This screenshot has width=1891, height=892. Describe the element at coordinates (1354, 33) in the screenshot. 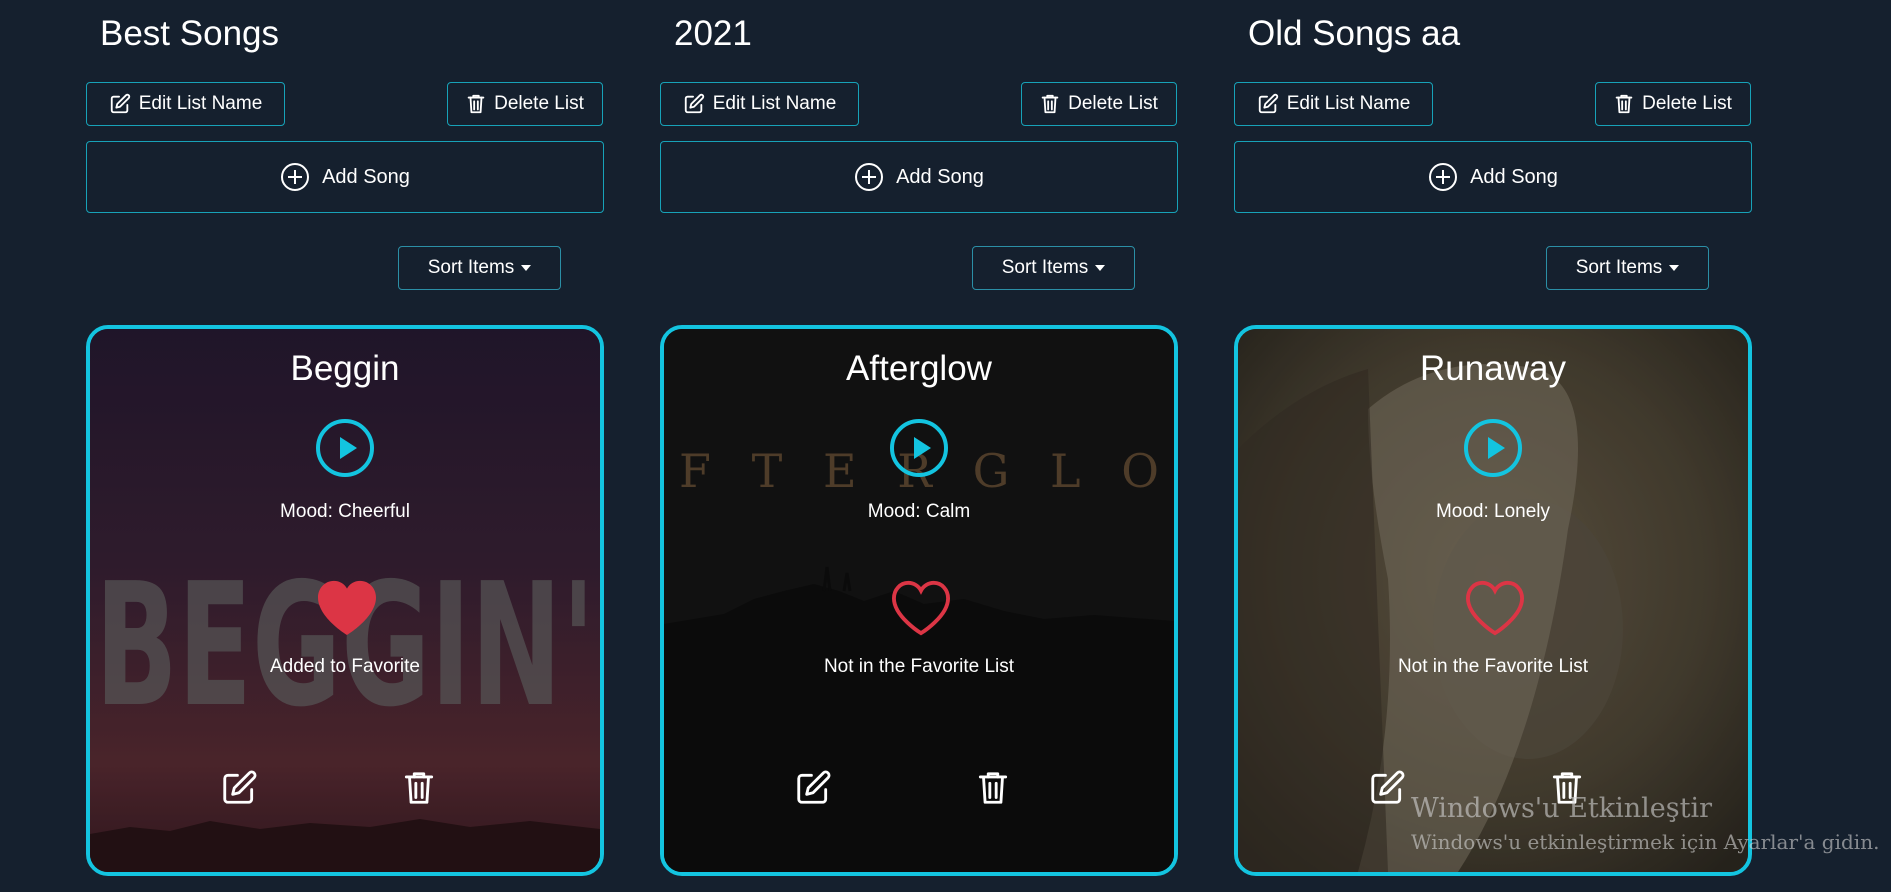

I see `list-title: Old Songs aa` at that location.